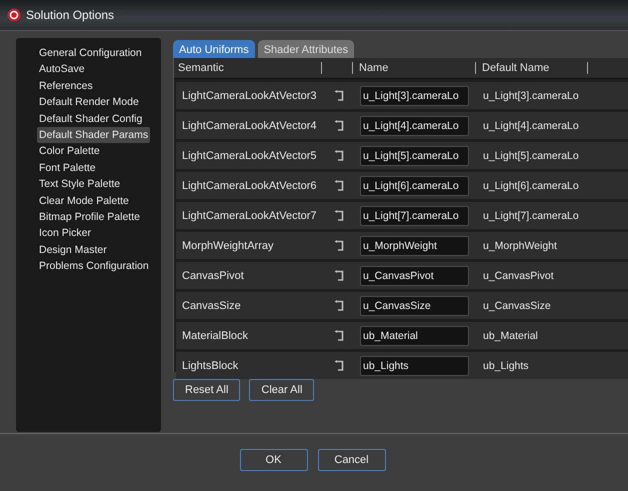 The image size is (628, 491). What do you see at coordinates (414, 336) in the screenshot?
I see `name-field: ub_Material` at bounding box center [414, 336].